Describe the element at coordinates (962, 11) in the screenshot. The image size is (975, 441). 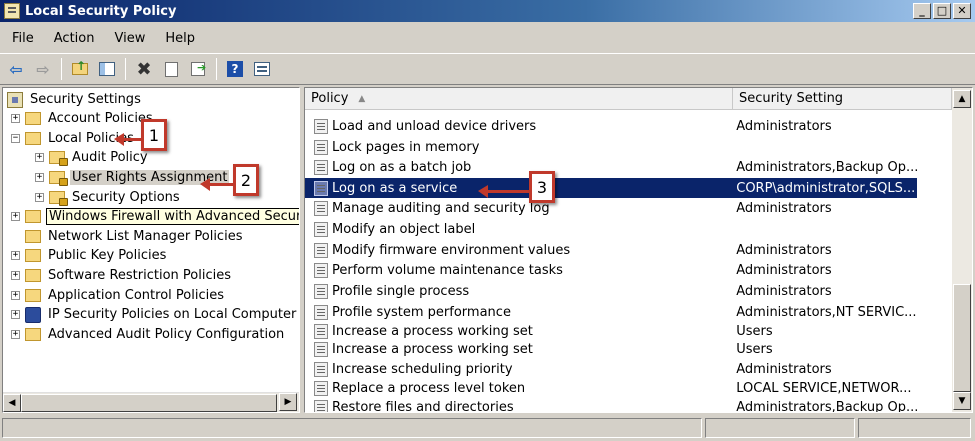
I see `close-button: ✕` at that location.